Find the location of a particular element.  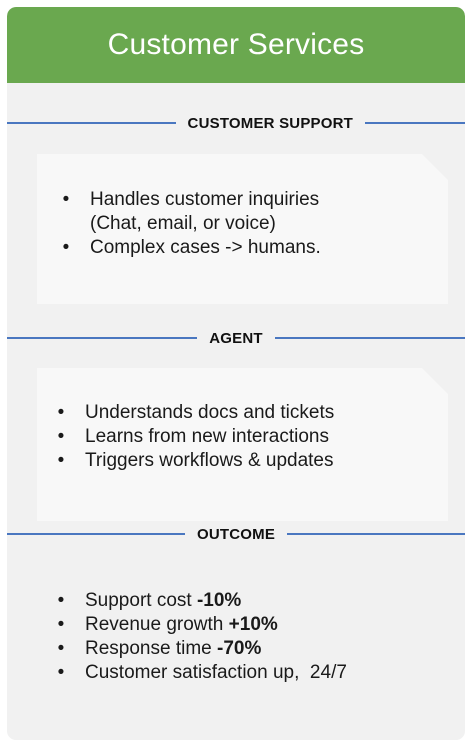

list-item: • Response time -70% is located at coordinates (159, 648).